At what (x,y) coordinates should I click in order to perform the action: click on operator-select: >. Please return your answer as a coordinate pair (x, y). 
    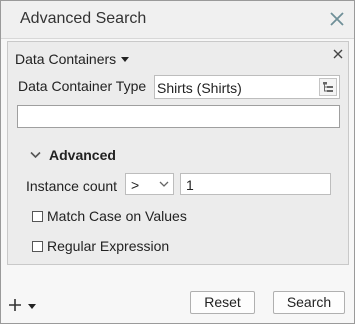
    Looking at the image, I should click on (149, 184).